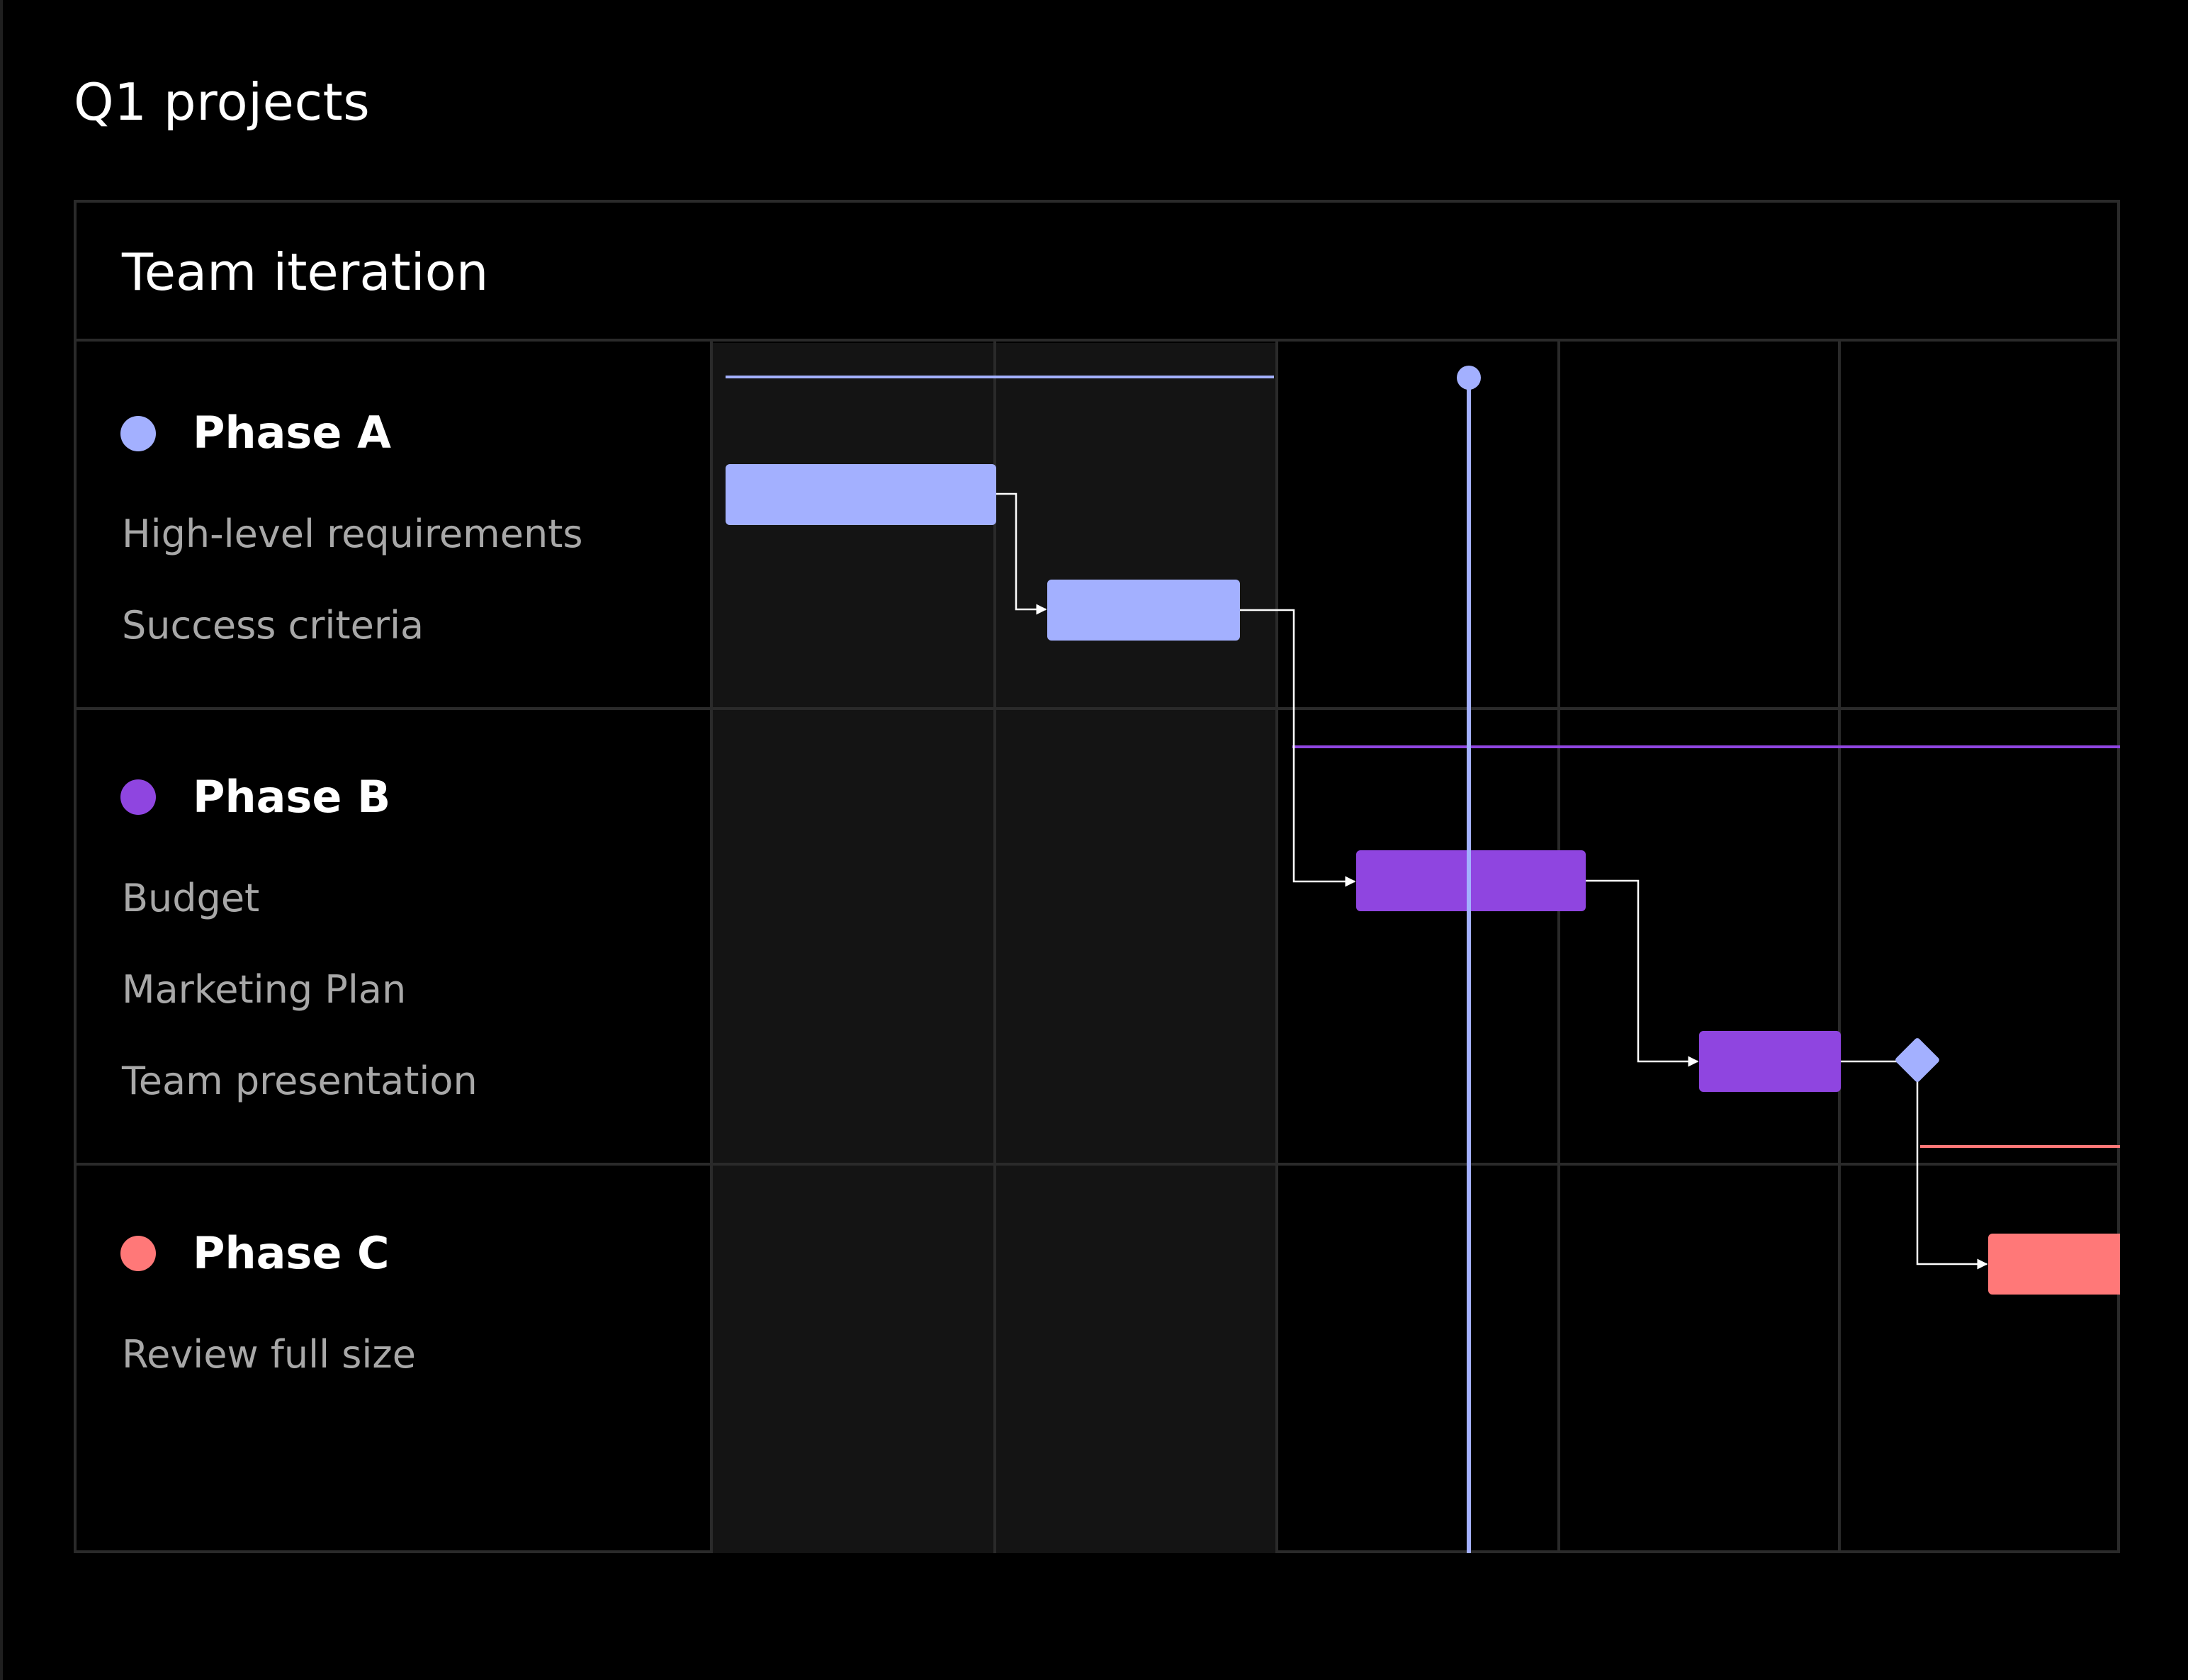 This screenshot has width=2188, height=1680. What do you see at coordinates (1952, 1173) in the screenshot?
I see `connector-milestone-c1` at bounding box center [1952, 1173].